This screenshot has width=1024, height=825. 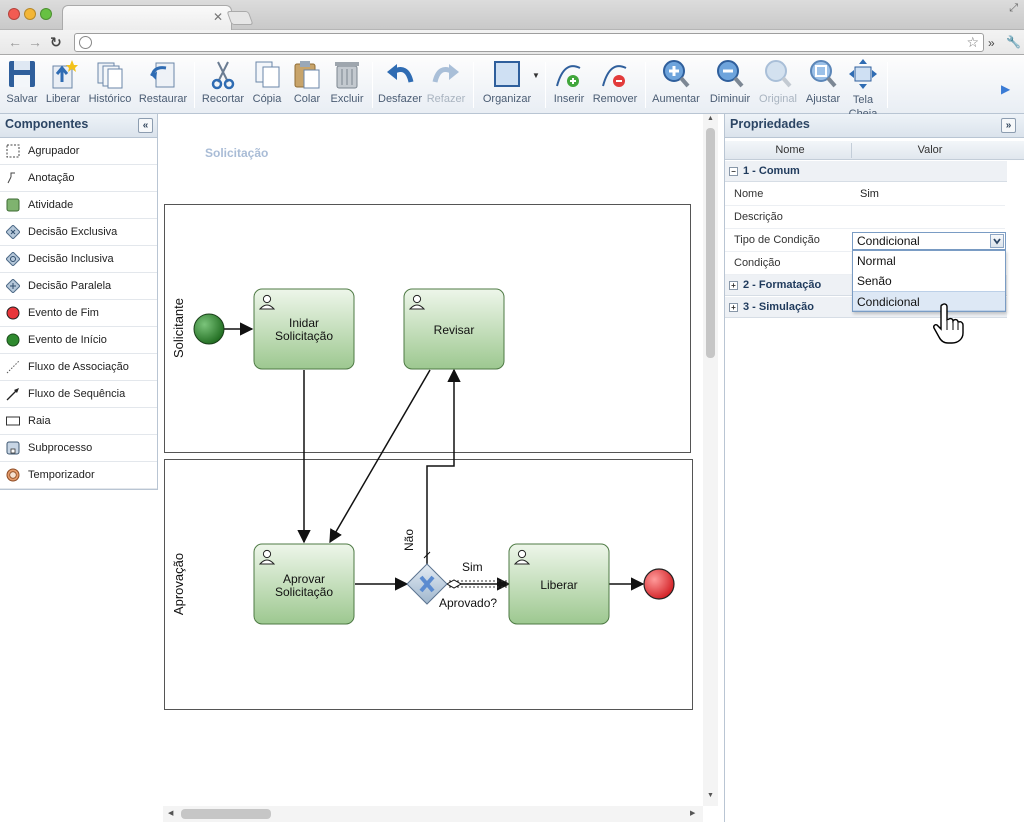 I want to click on browser-tab: ✕, so click(x=147, y=18).